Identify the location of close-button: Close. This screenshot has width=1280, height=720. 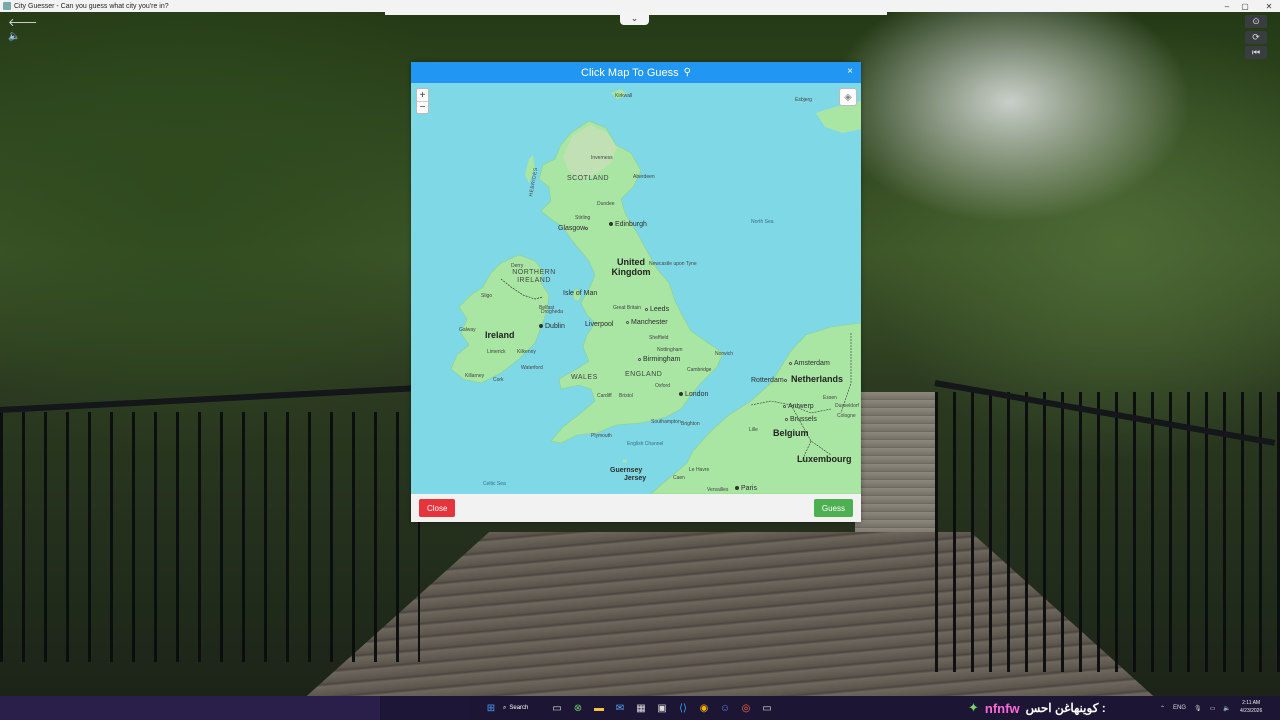
(437, 508).